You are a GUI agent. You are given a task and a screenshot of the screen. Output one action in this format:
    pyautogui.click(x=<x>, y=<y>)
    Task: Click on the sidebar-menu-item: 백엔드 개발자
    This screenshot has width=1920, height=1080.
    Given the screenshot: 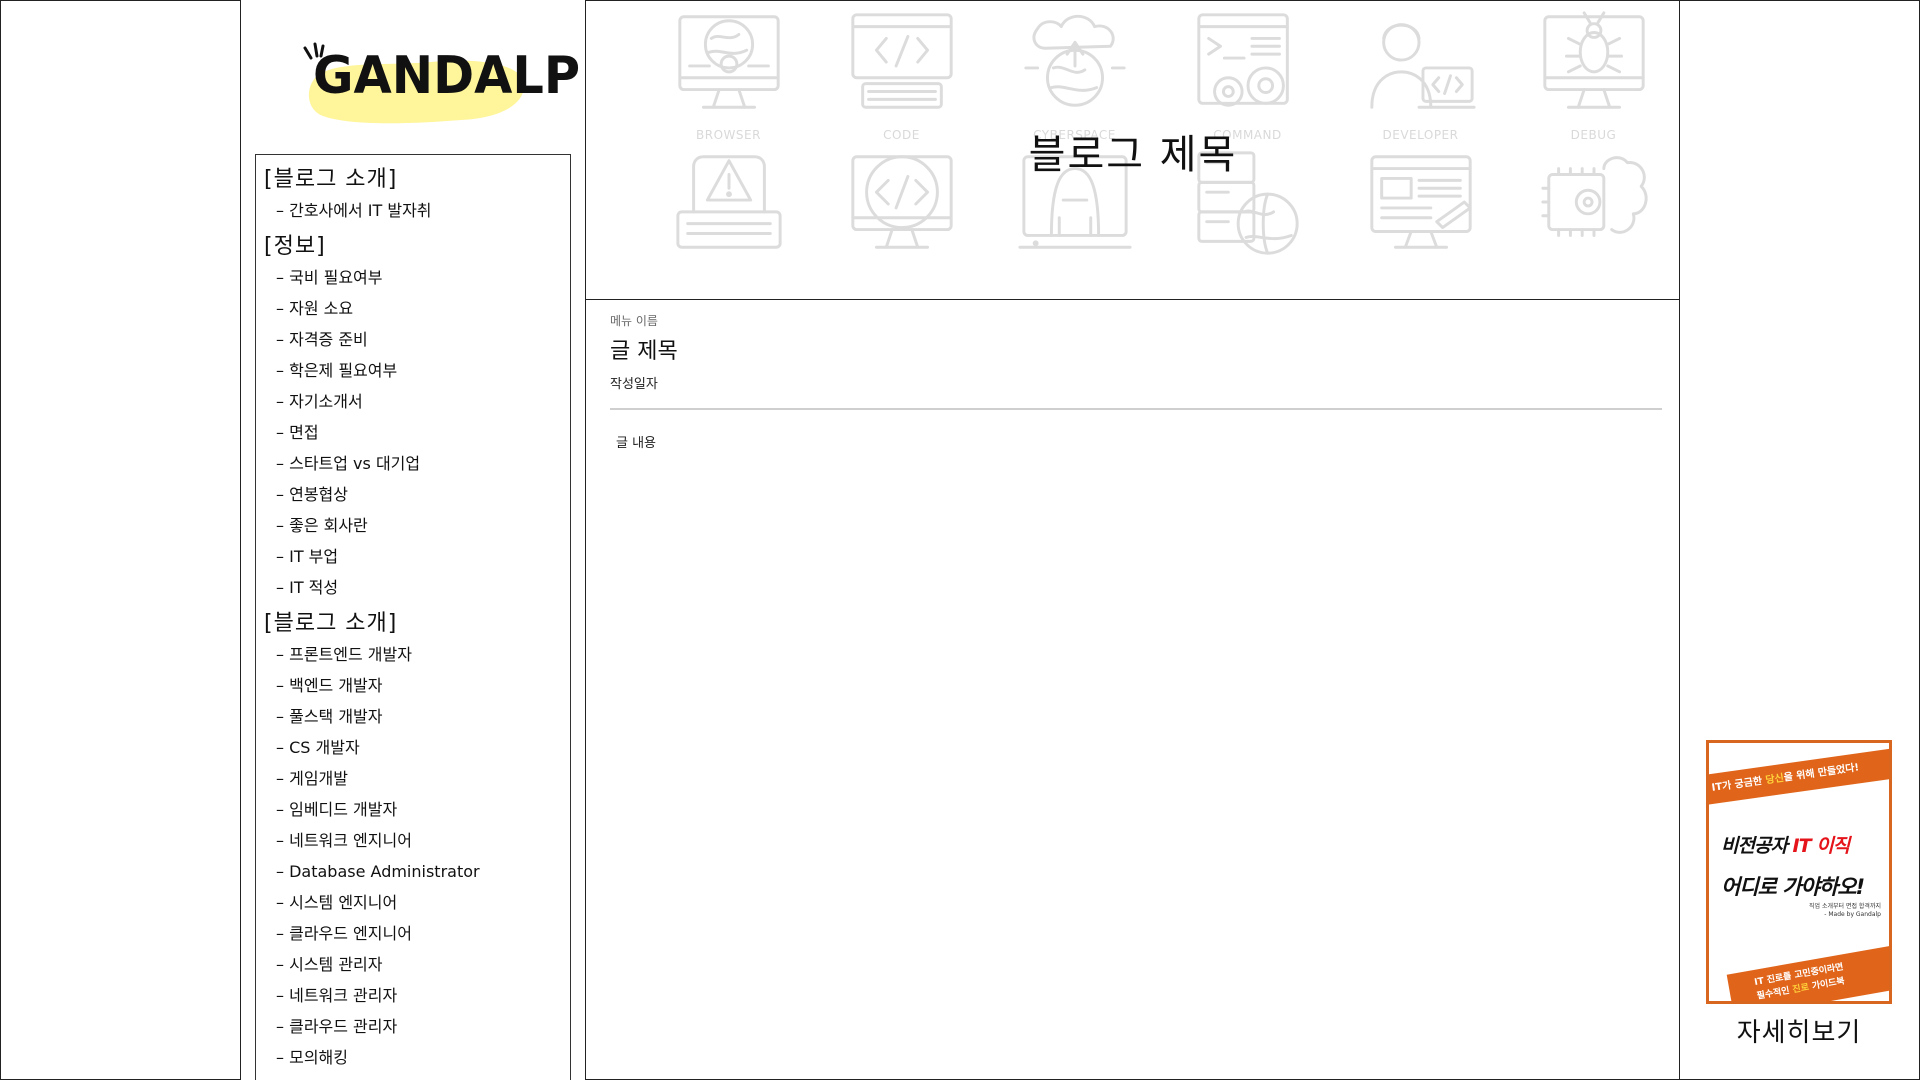 What is the action you would take?
    pyautogui.click(x=417, y=685)
    